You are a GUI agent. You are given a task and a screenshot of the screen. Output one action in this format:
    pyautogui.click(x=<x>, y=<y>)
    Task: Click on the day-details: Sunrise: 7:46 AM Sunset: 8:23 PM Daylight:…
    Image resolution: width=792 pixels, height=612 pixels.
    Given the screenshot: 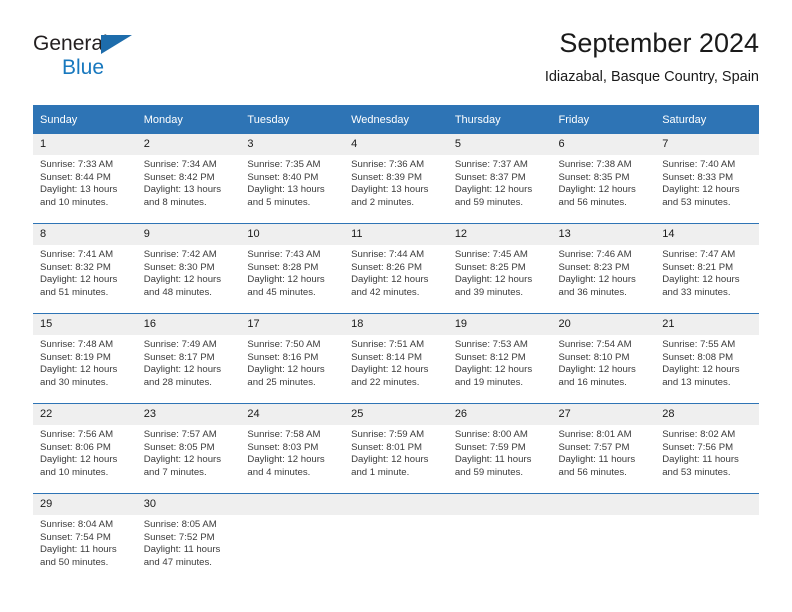 What is the action you would take?
    pyautogui.click(x=604, y=272)
    